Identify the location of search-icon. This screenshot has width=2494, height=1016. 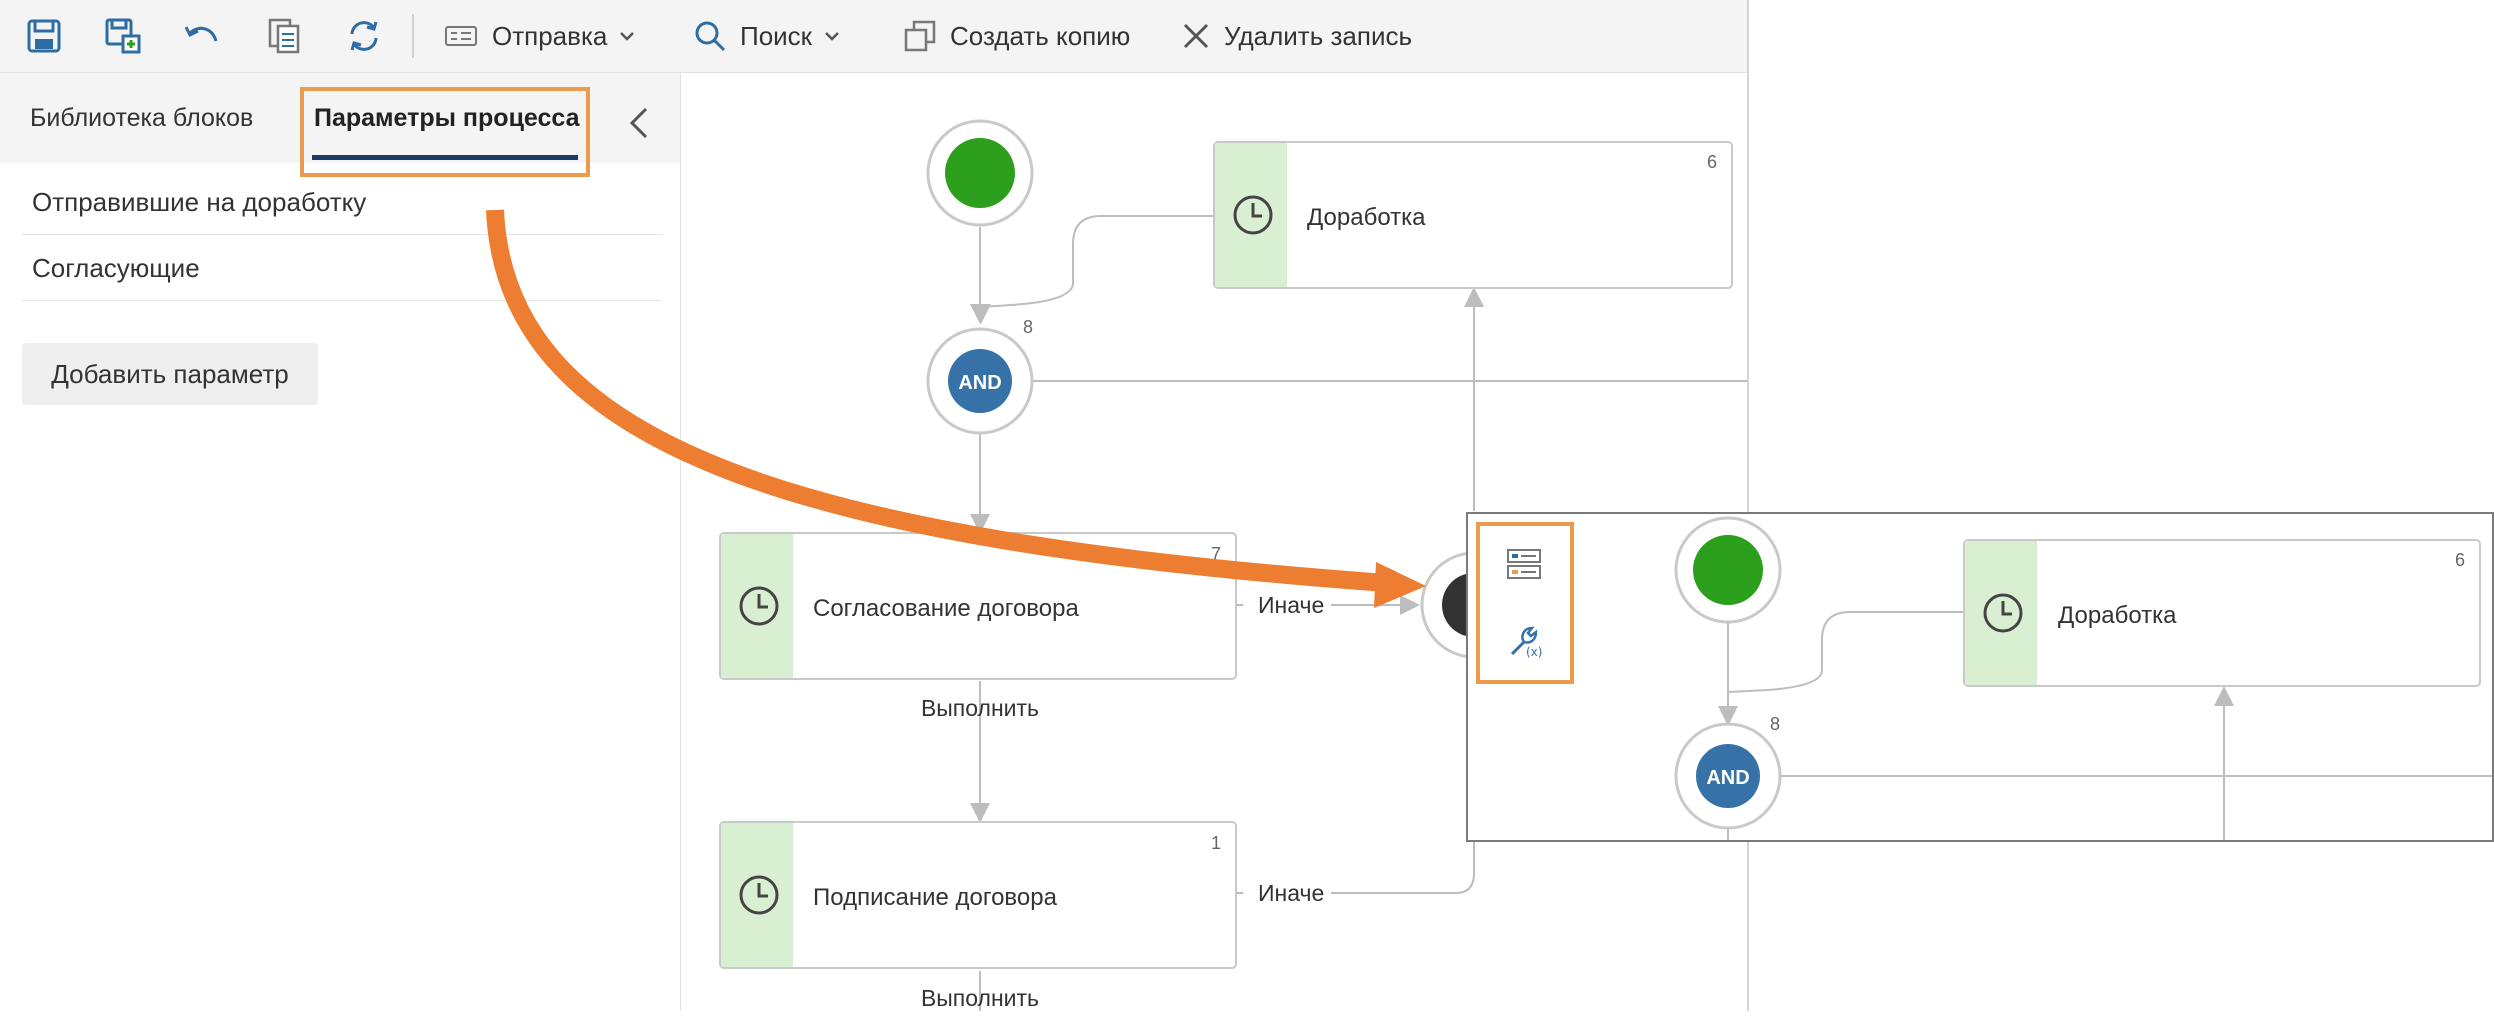
(710, 36).